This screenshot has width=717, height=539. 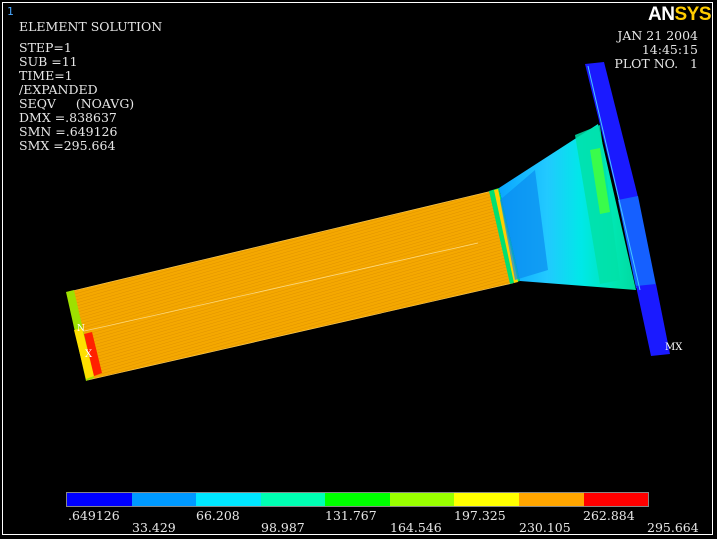 What do you see at coordinates (351, 515) in the screenshot?
I see `legend-label-5: 131.767` at bounding box center [351, 515].